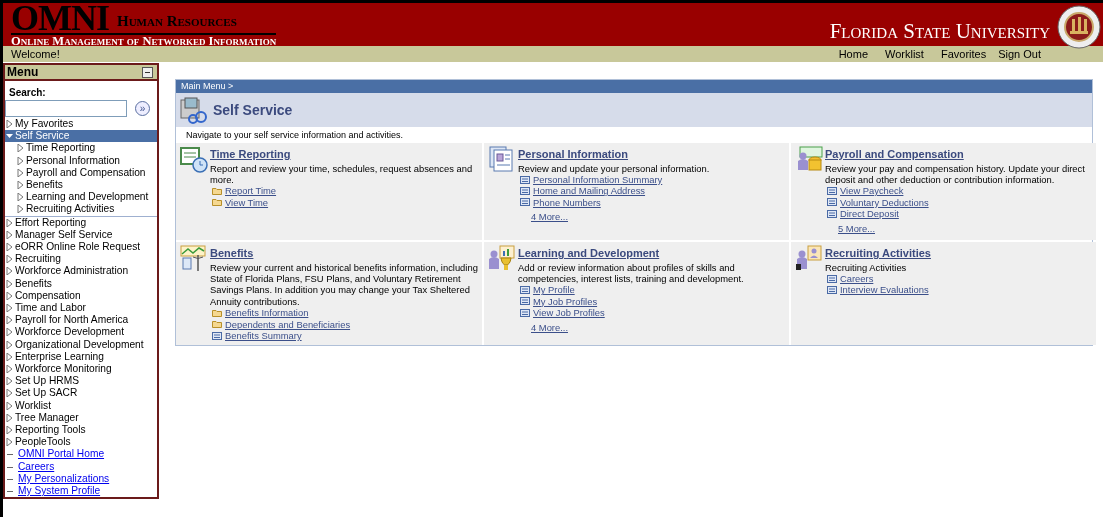 This screenshot has width=1103, height=517. What do you see at coordinates (51, 222) in the screenshot?
I see `menu-item: Effort Reporting` at bounding box center [51, 222].